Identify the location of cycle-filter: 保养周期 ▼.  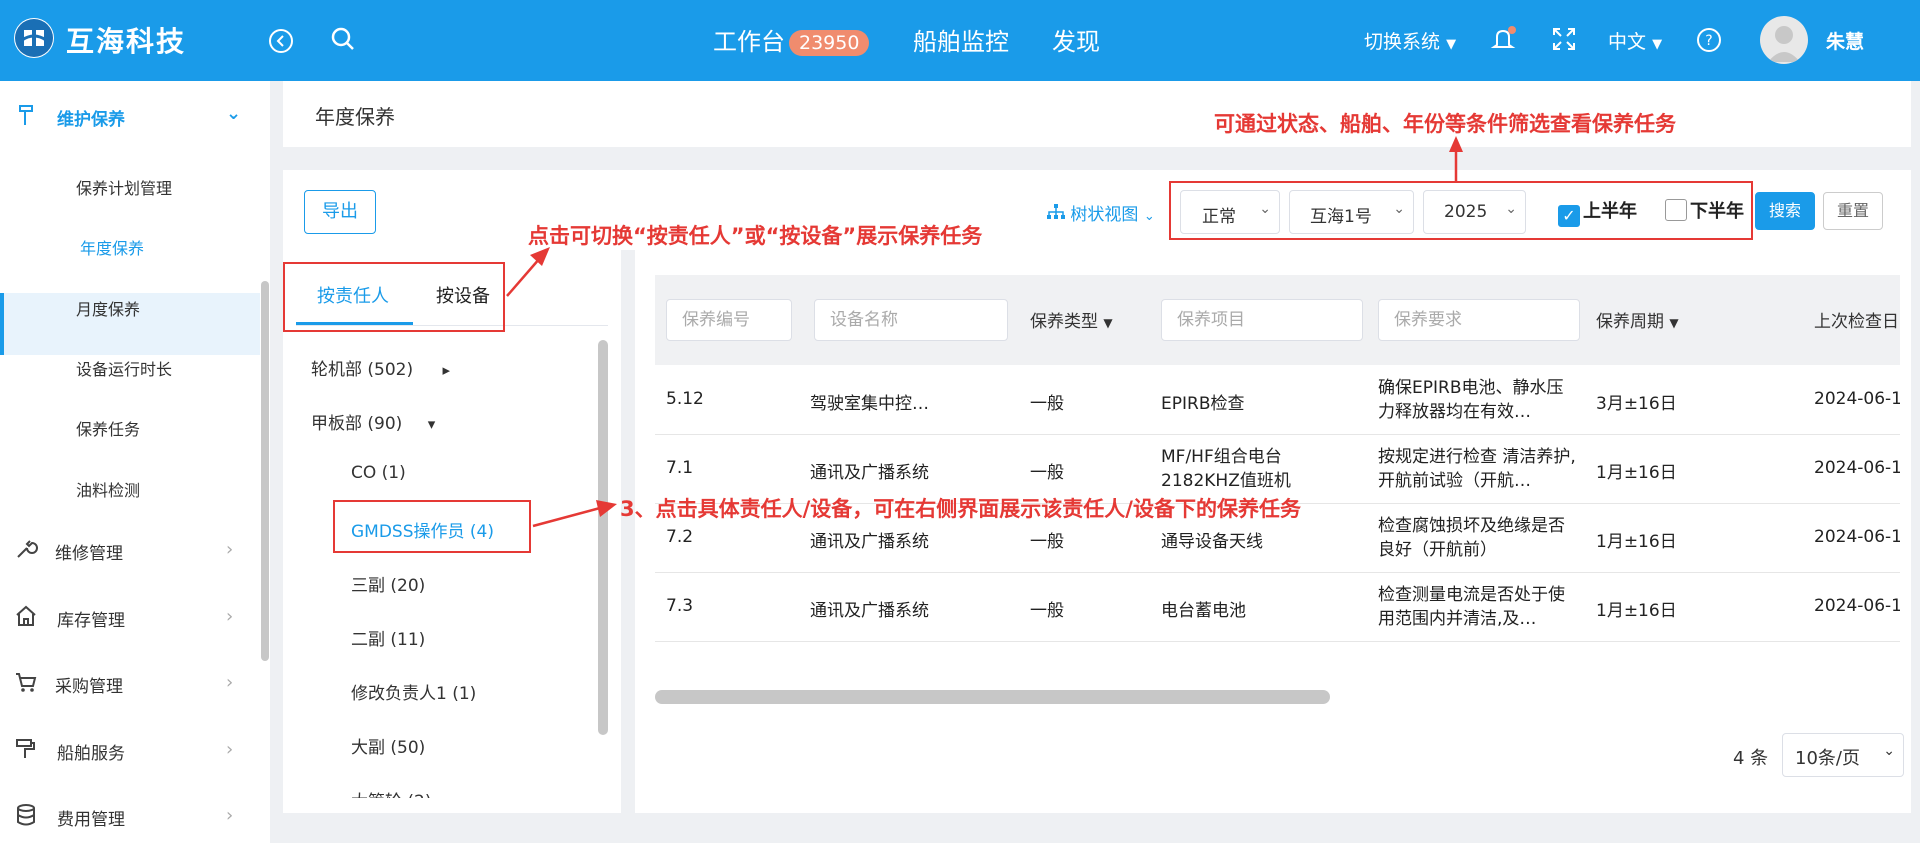
(1637, 319).